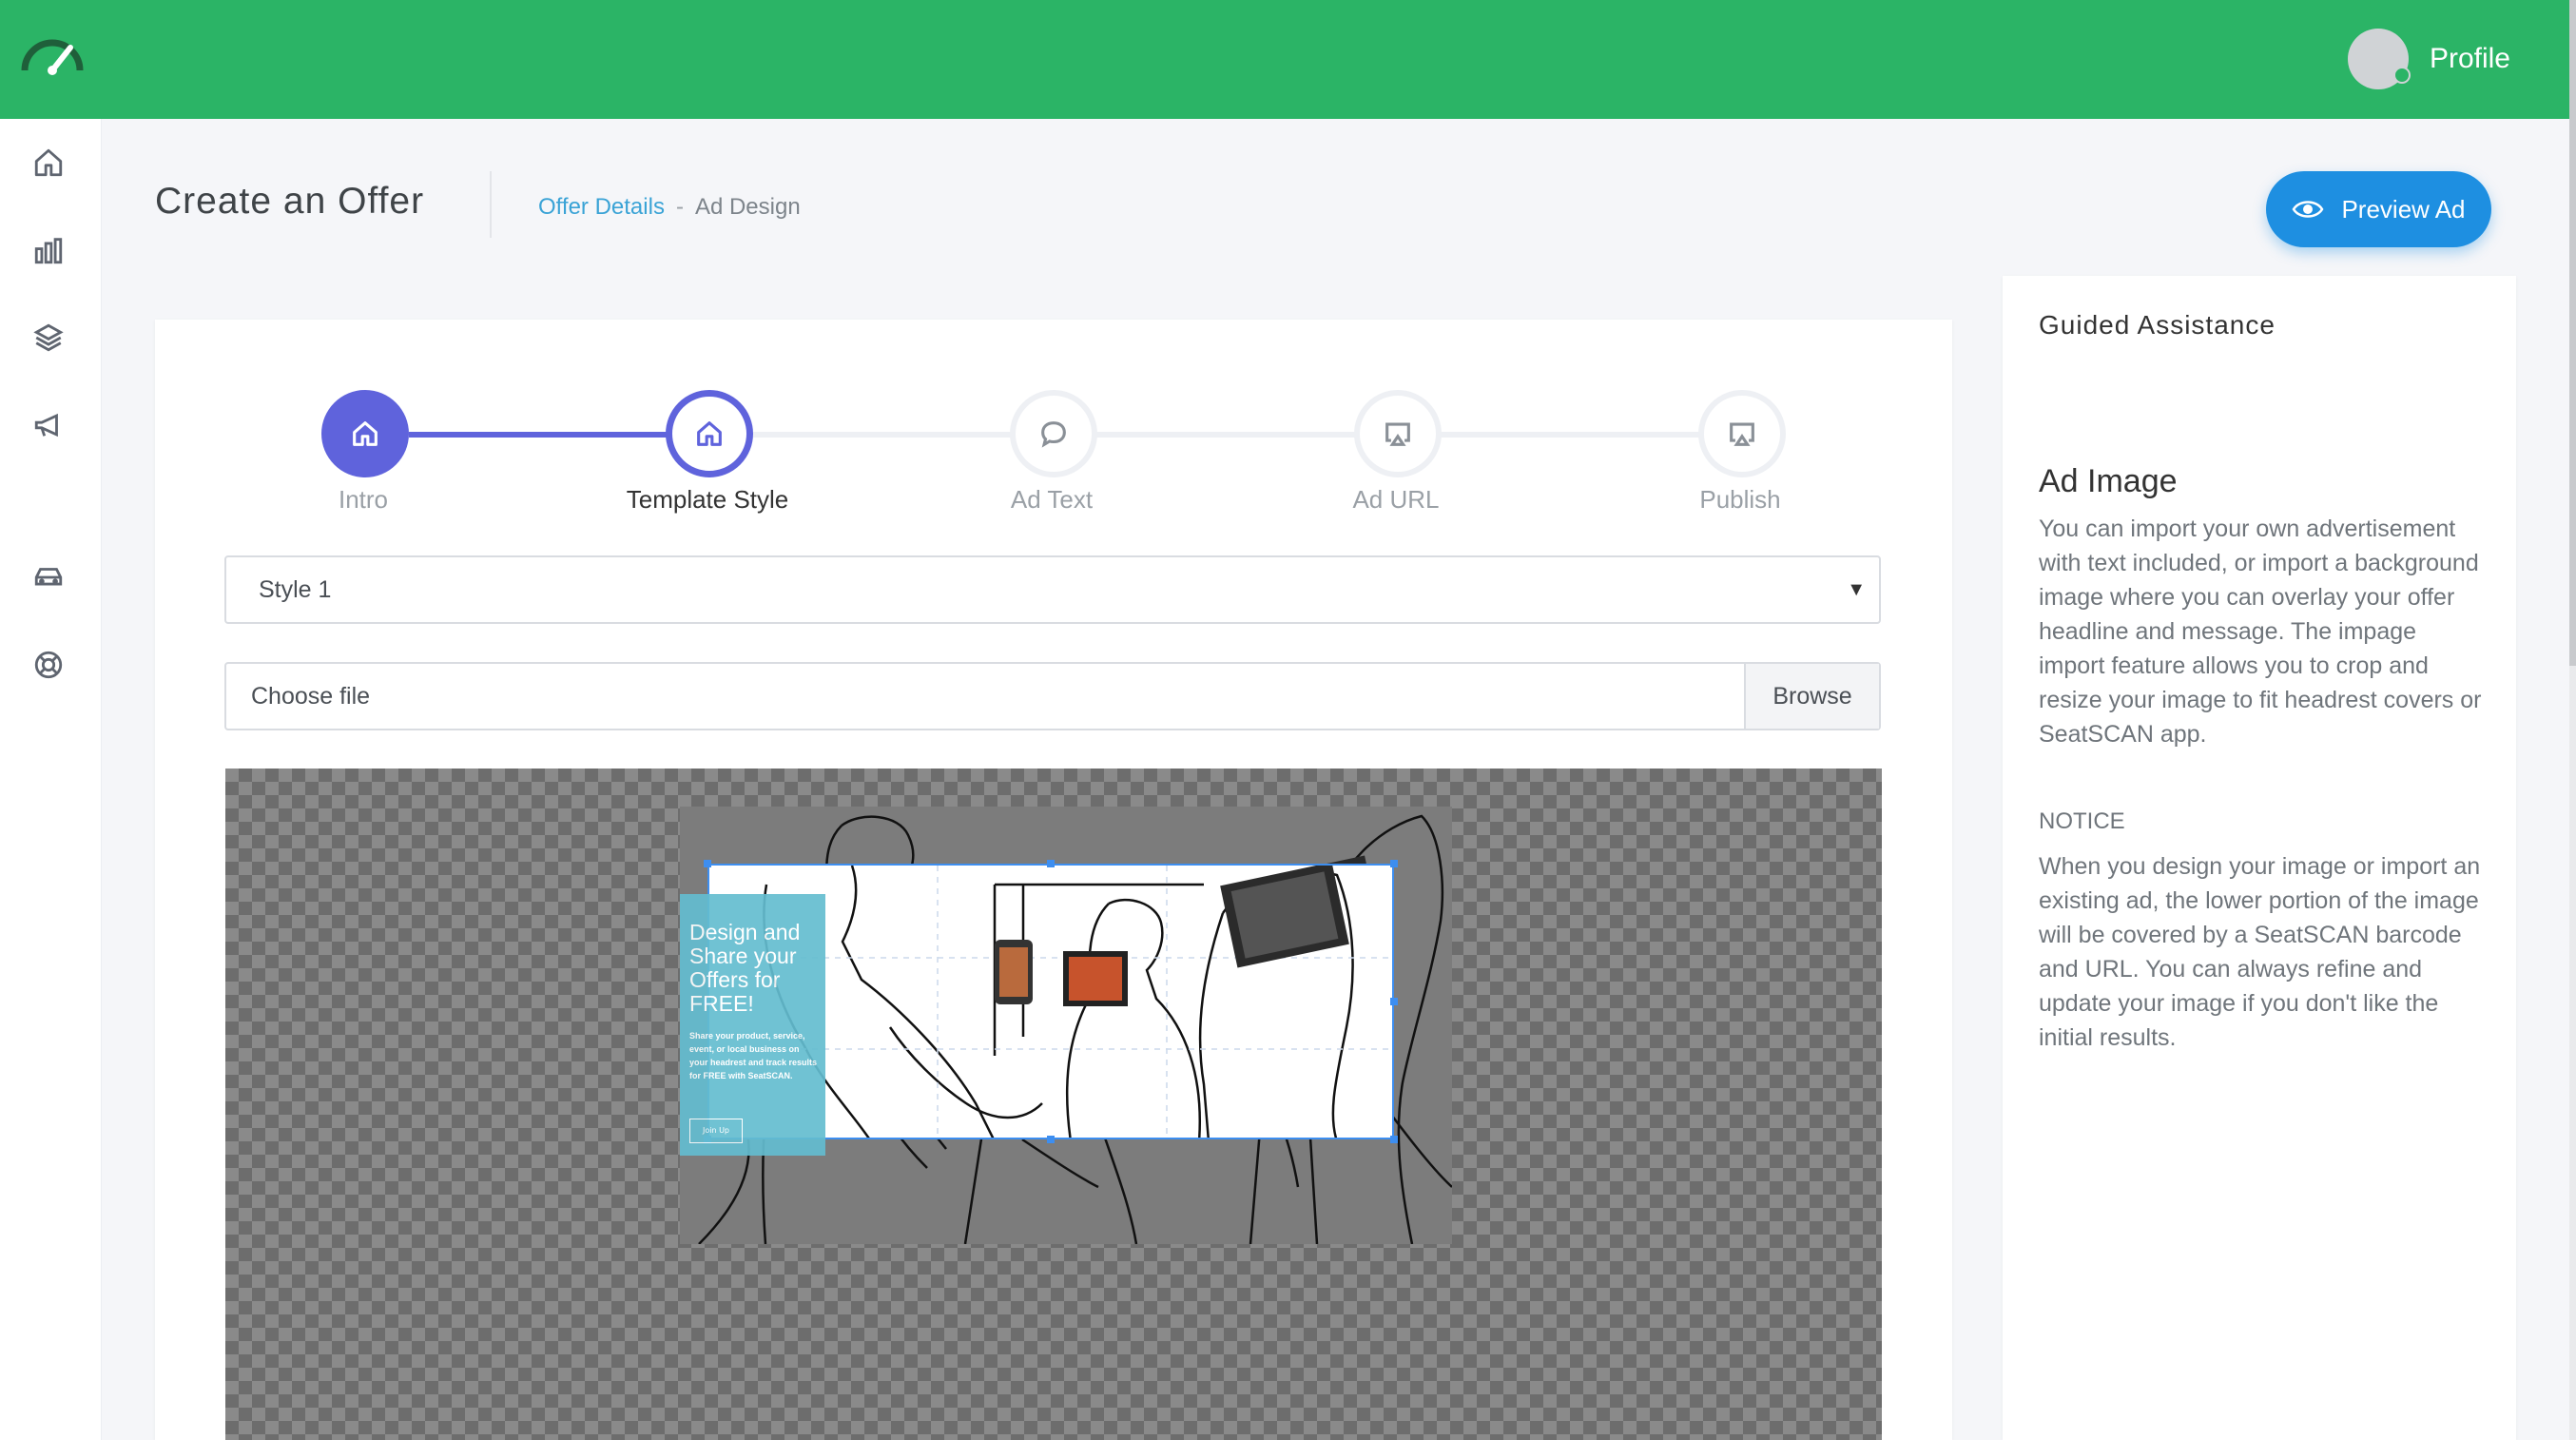 The width and height of the screenshot is (2576, 1440). I want to click on step-ad-url-circle, so click(1398, 433).